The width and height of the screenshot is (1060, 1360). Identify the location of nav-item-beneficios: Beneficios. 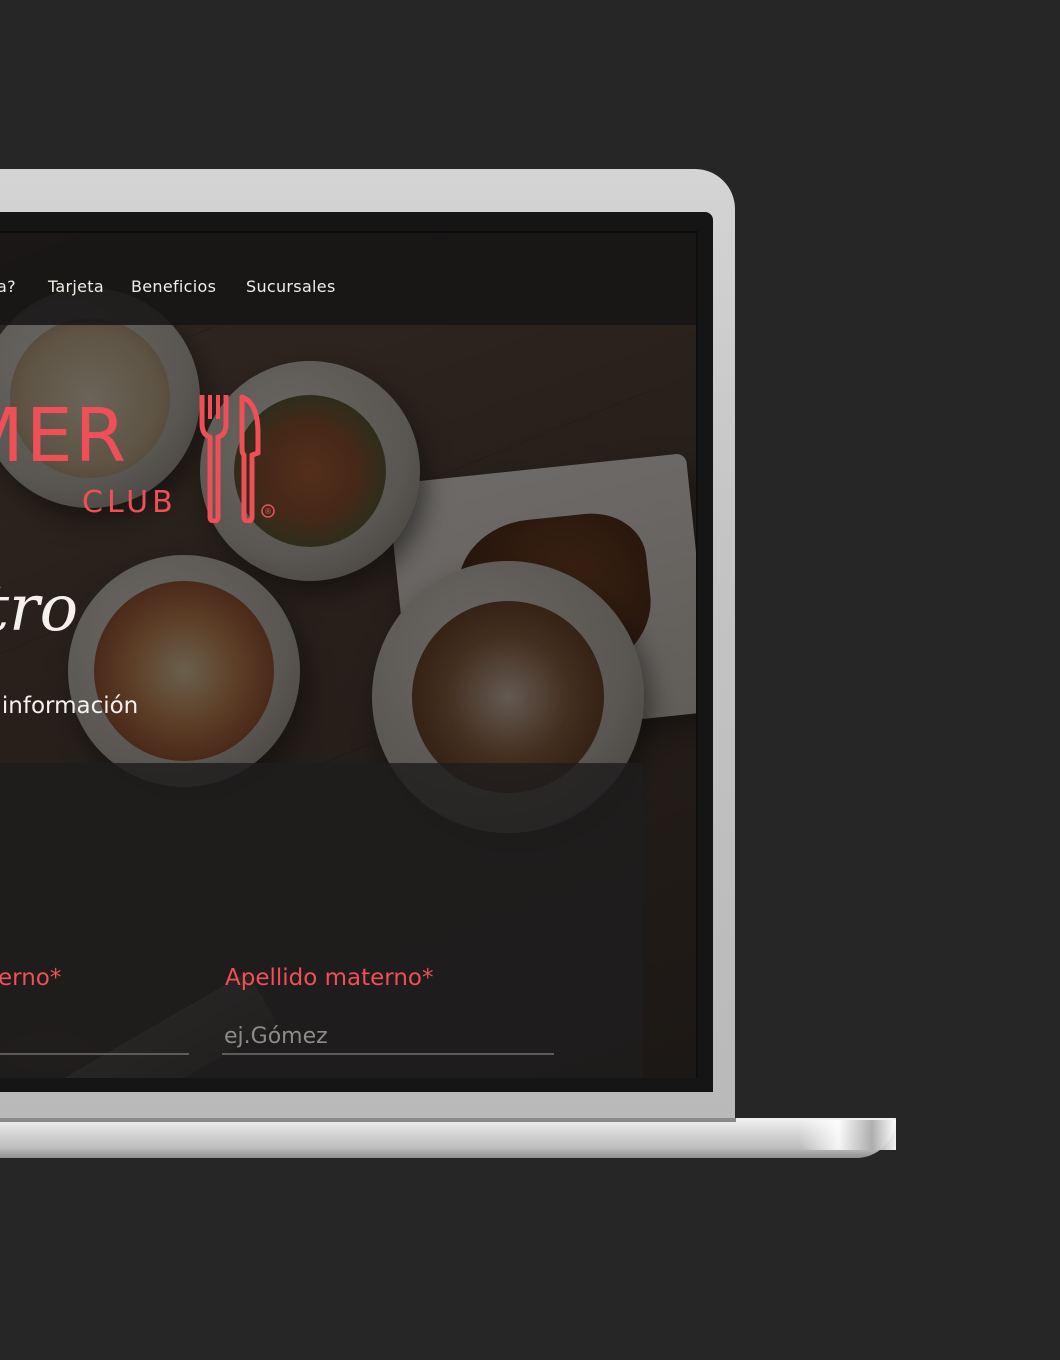
(173, 286).